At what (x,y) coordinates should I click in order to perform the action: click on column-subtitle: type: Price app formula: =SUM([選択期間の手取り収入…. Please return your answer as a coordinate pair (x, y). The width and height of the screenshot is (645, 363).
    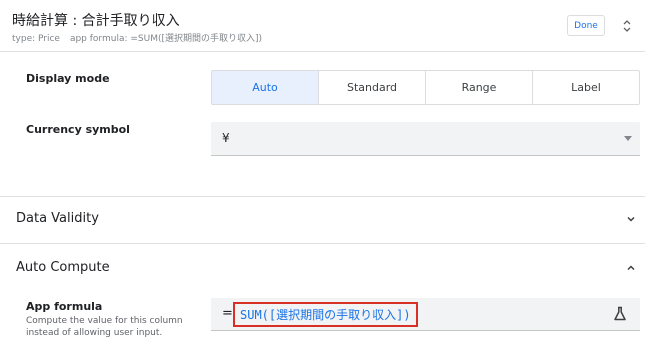
    Looking at the image, I should click on (137, 37).